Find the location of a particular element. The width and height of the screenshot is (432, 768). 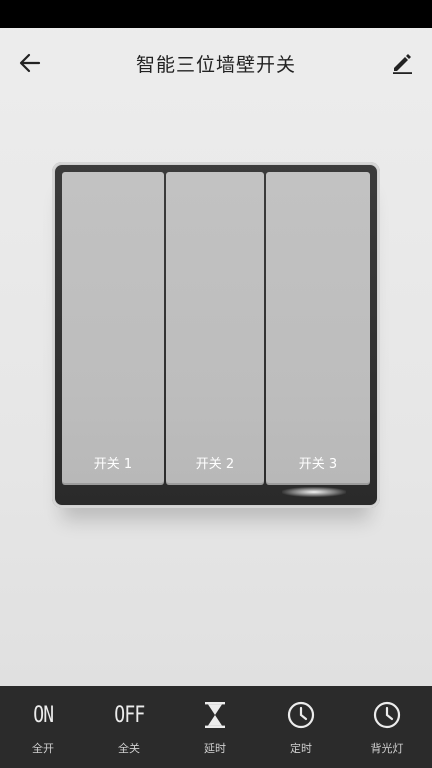

switch-3-rocker: 开关 3 is located at coordinates (318, 328).